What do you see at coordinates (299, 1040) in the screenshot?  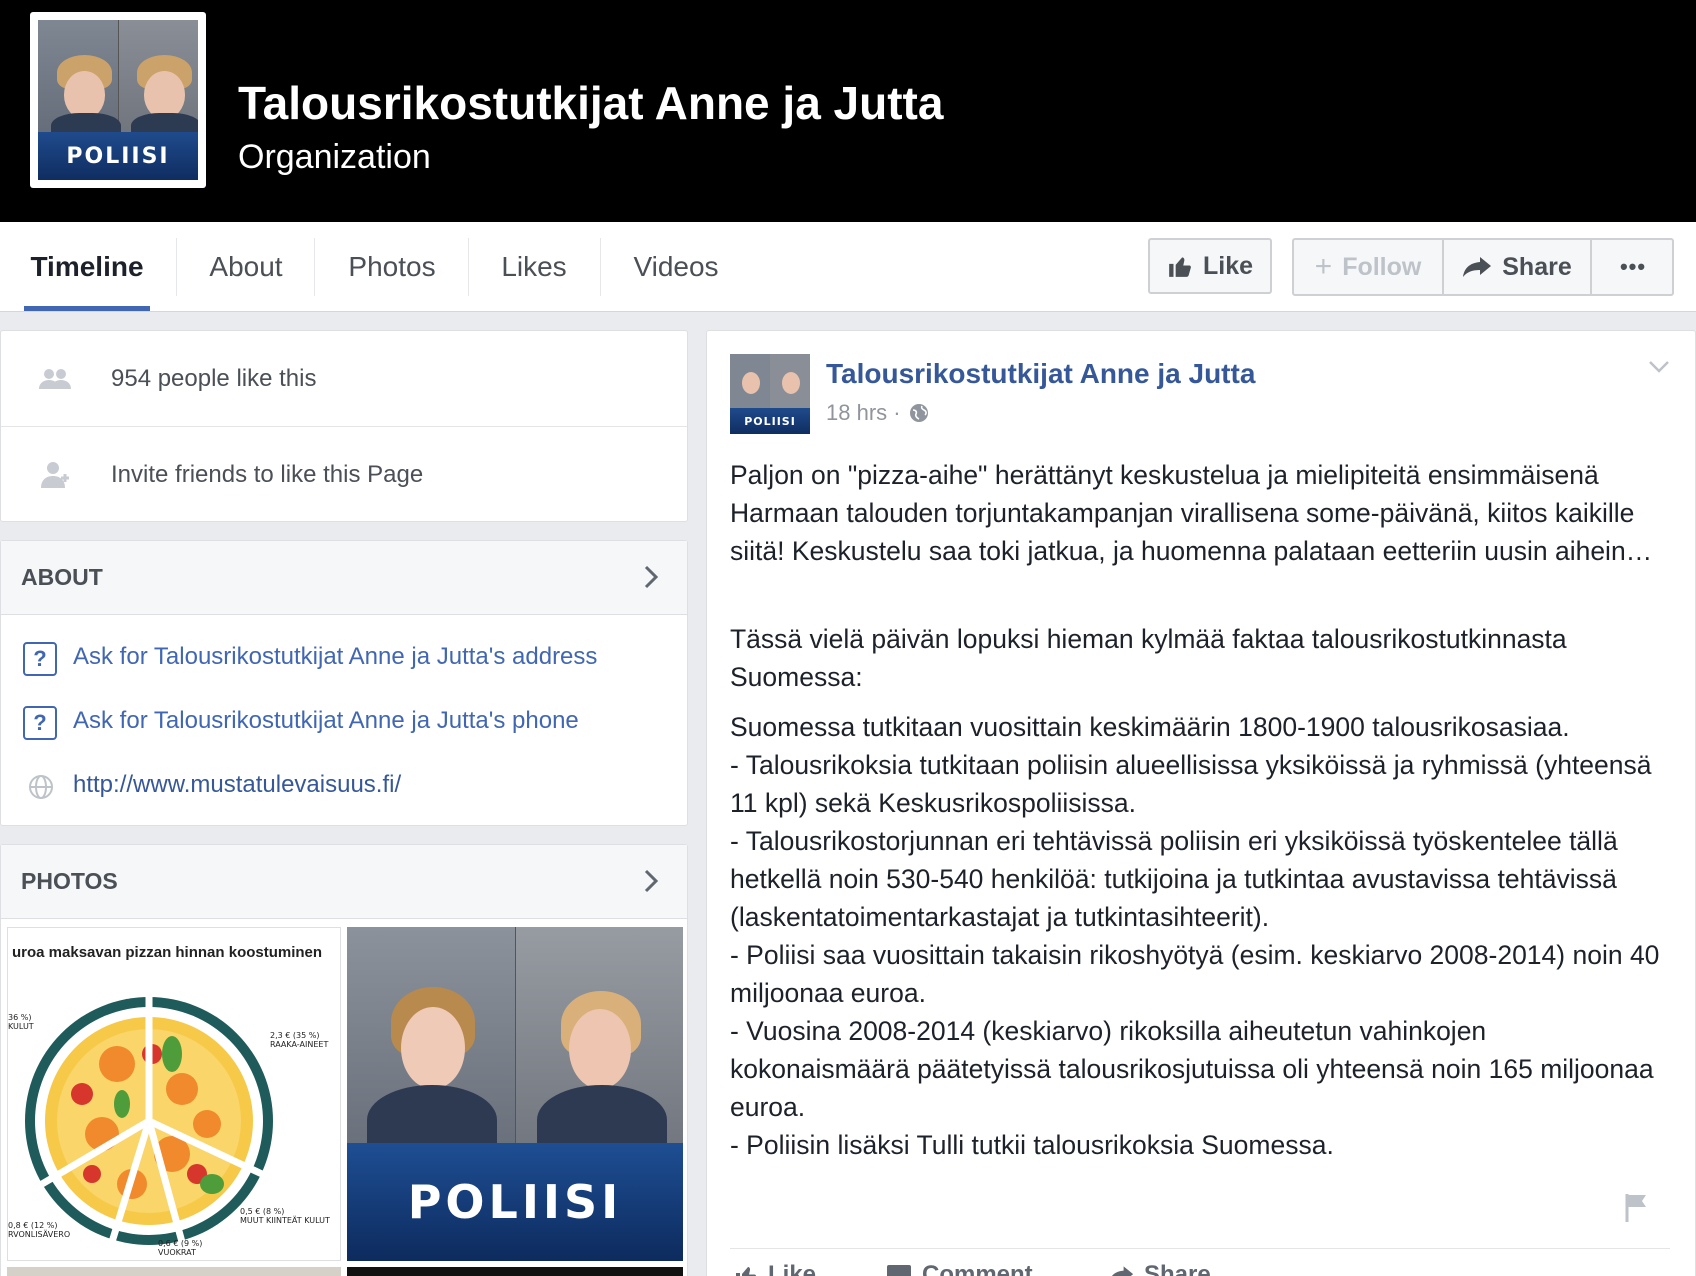 I see `pizza-label: 2,3 € (35 %) RAAKA-AINEET` at bounding box center [299, 1040].